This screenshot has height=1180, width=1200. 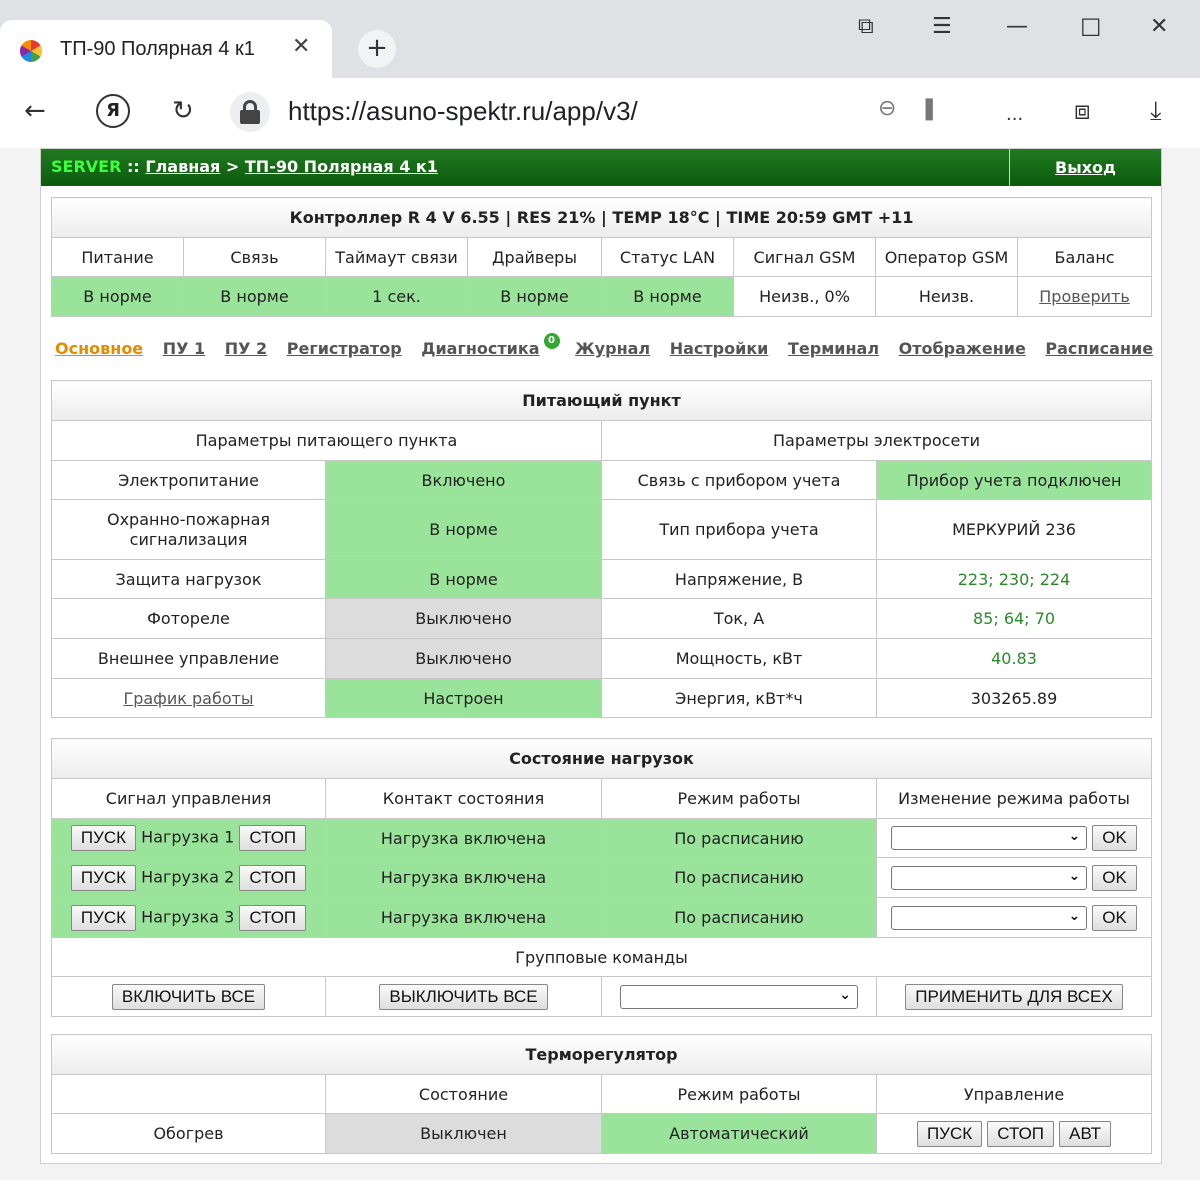 What do you see at coordinates (1099, 348) in the screenshot?
I see `tab-schedule: Расписание` at bounding box center [1099, 348].